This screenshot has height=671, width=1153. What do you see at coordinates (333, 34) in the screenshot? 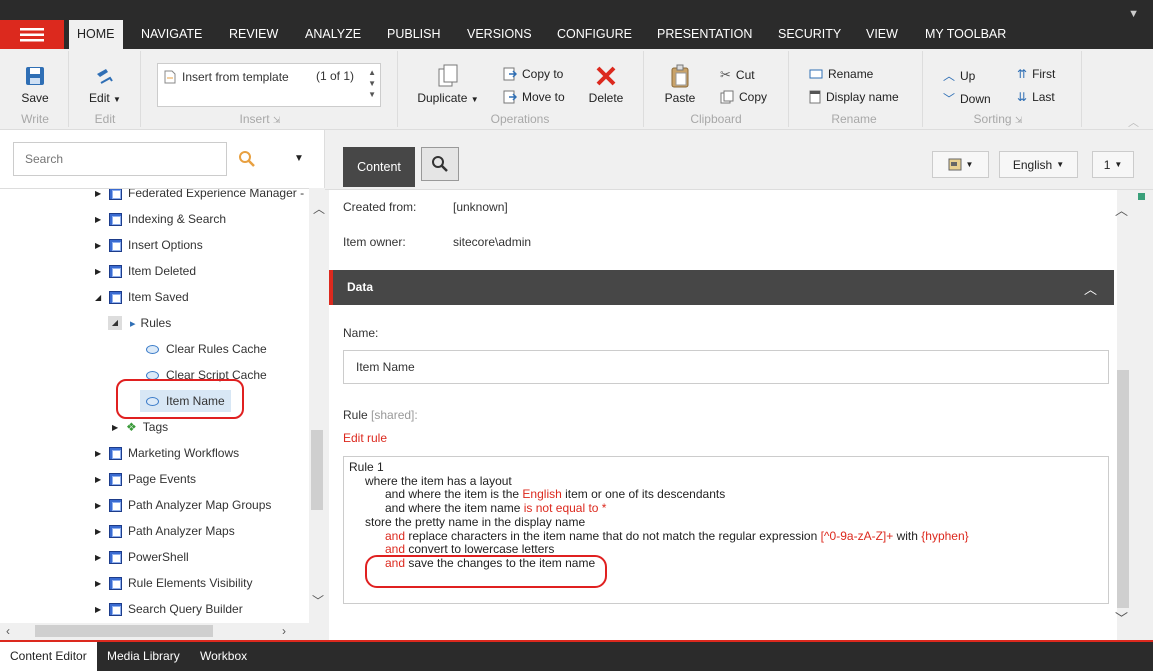
I see `tab-analyze: ANALYZE` at bounding box center [333, 34].